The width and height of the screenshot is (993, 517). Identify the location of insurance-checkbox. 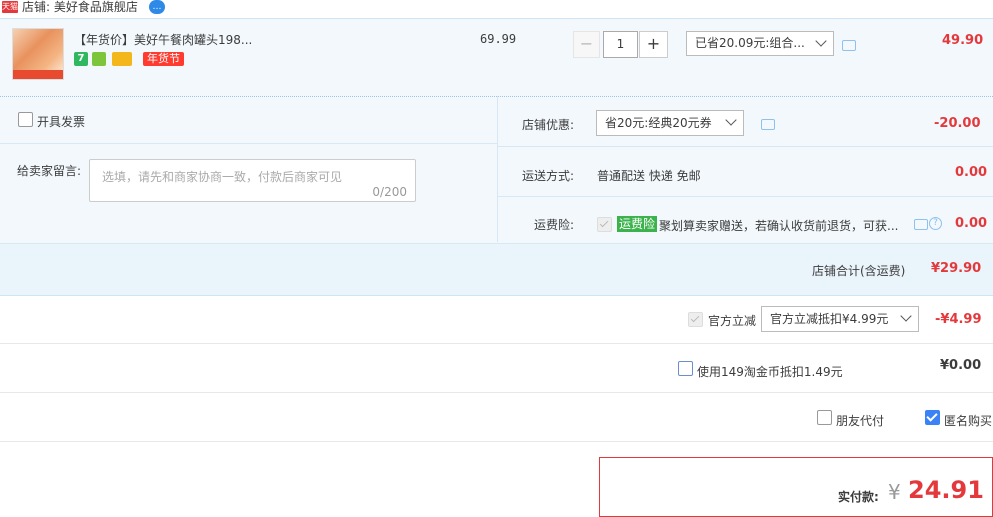
(604, 224).